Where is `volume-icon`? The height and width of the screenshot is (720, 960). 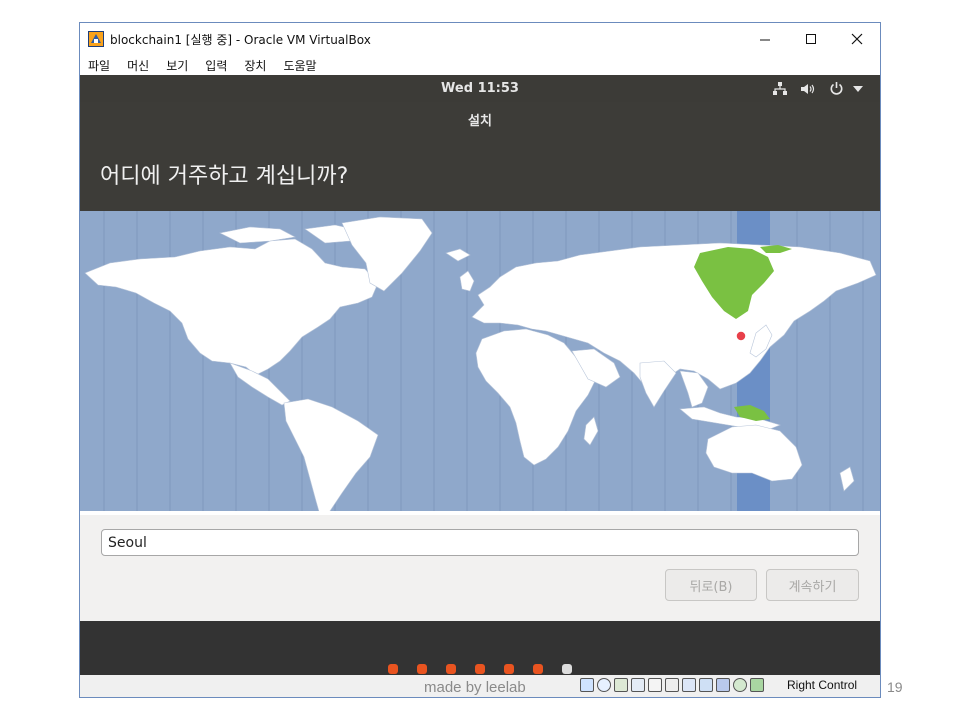
volume-icon is located at coordinates (808, 88).